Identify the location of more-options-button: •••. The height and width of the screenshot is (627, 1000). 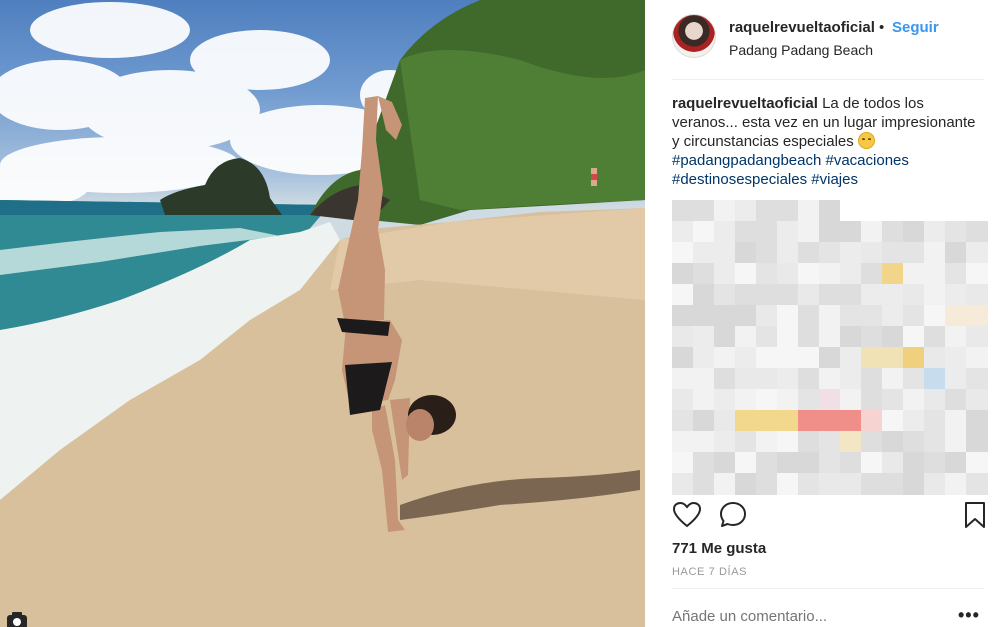
(969, 615).